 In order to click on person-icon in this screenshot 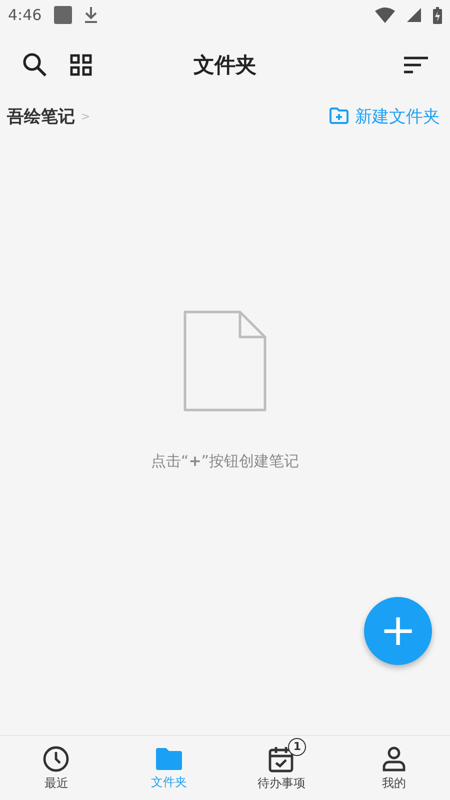, I will do `click(393, 758)`.